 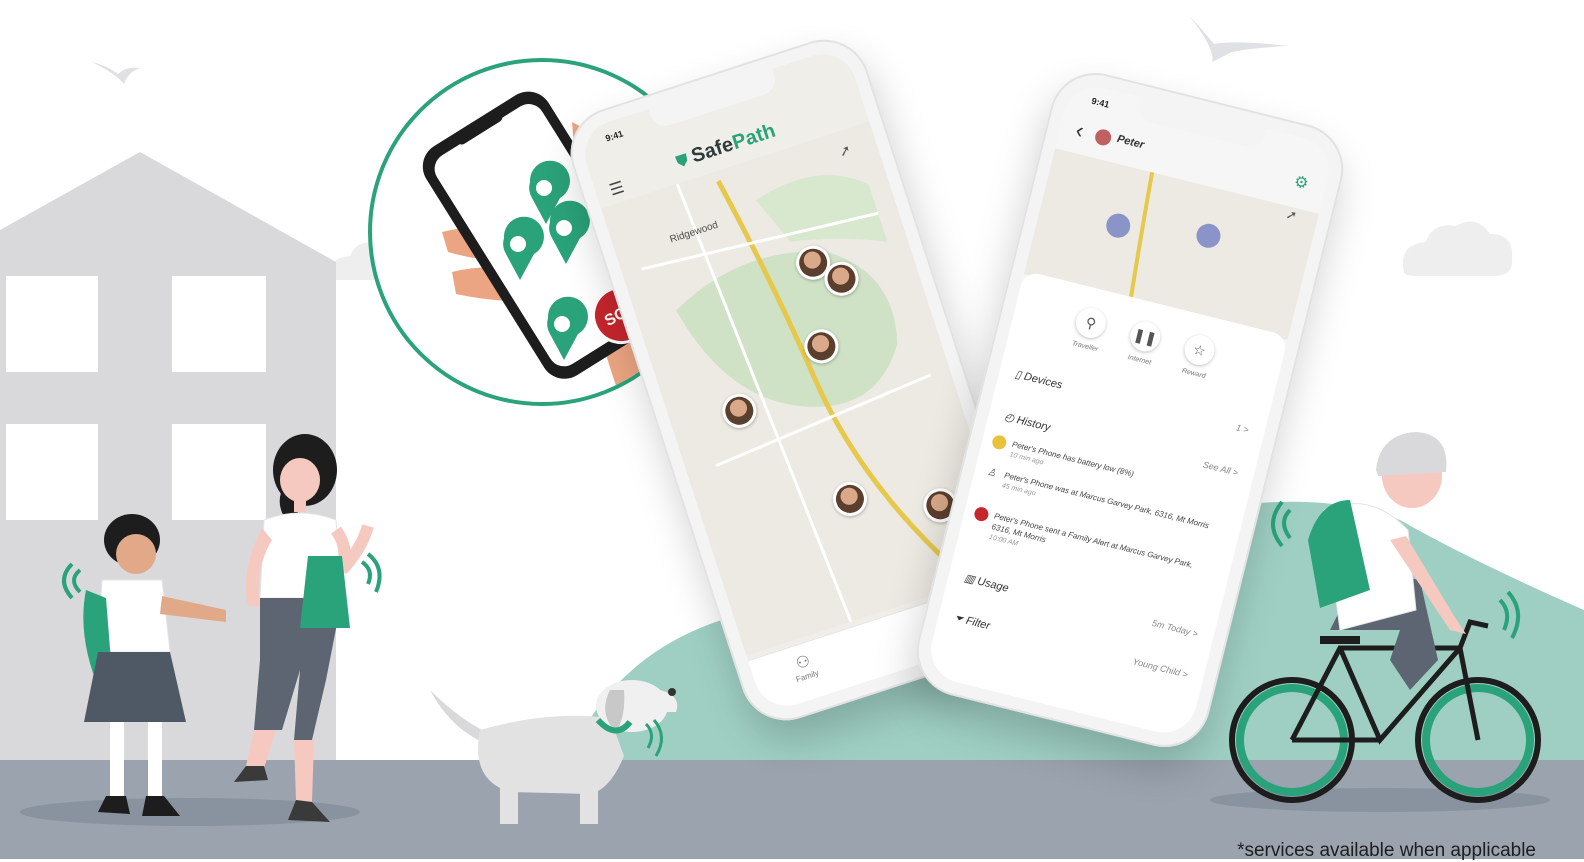 What do you see at coordinates (981, 514) in the screenshot?
I see `sos-alert-icon` at bounding box center [981, 514].